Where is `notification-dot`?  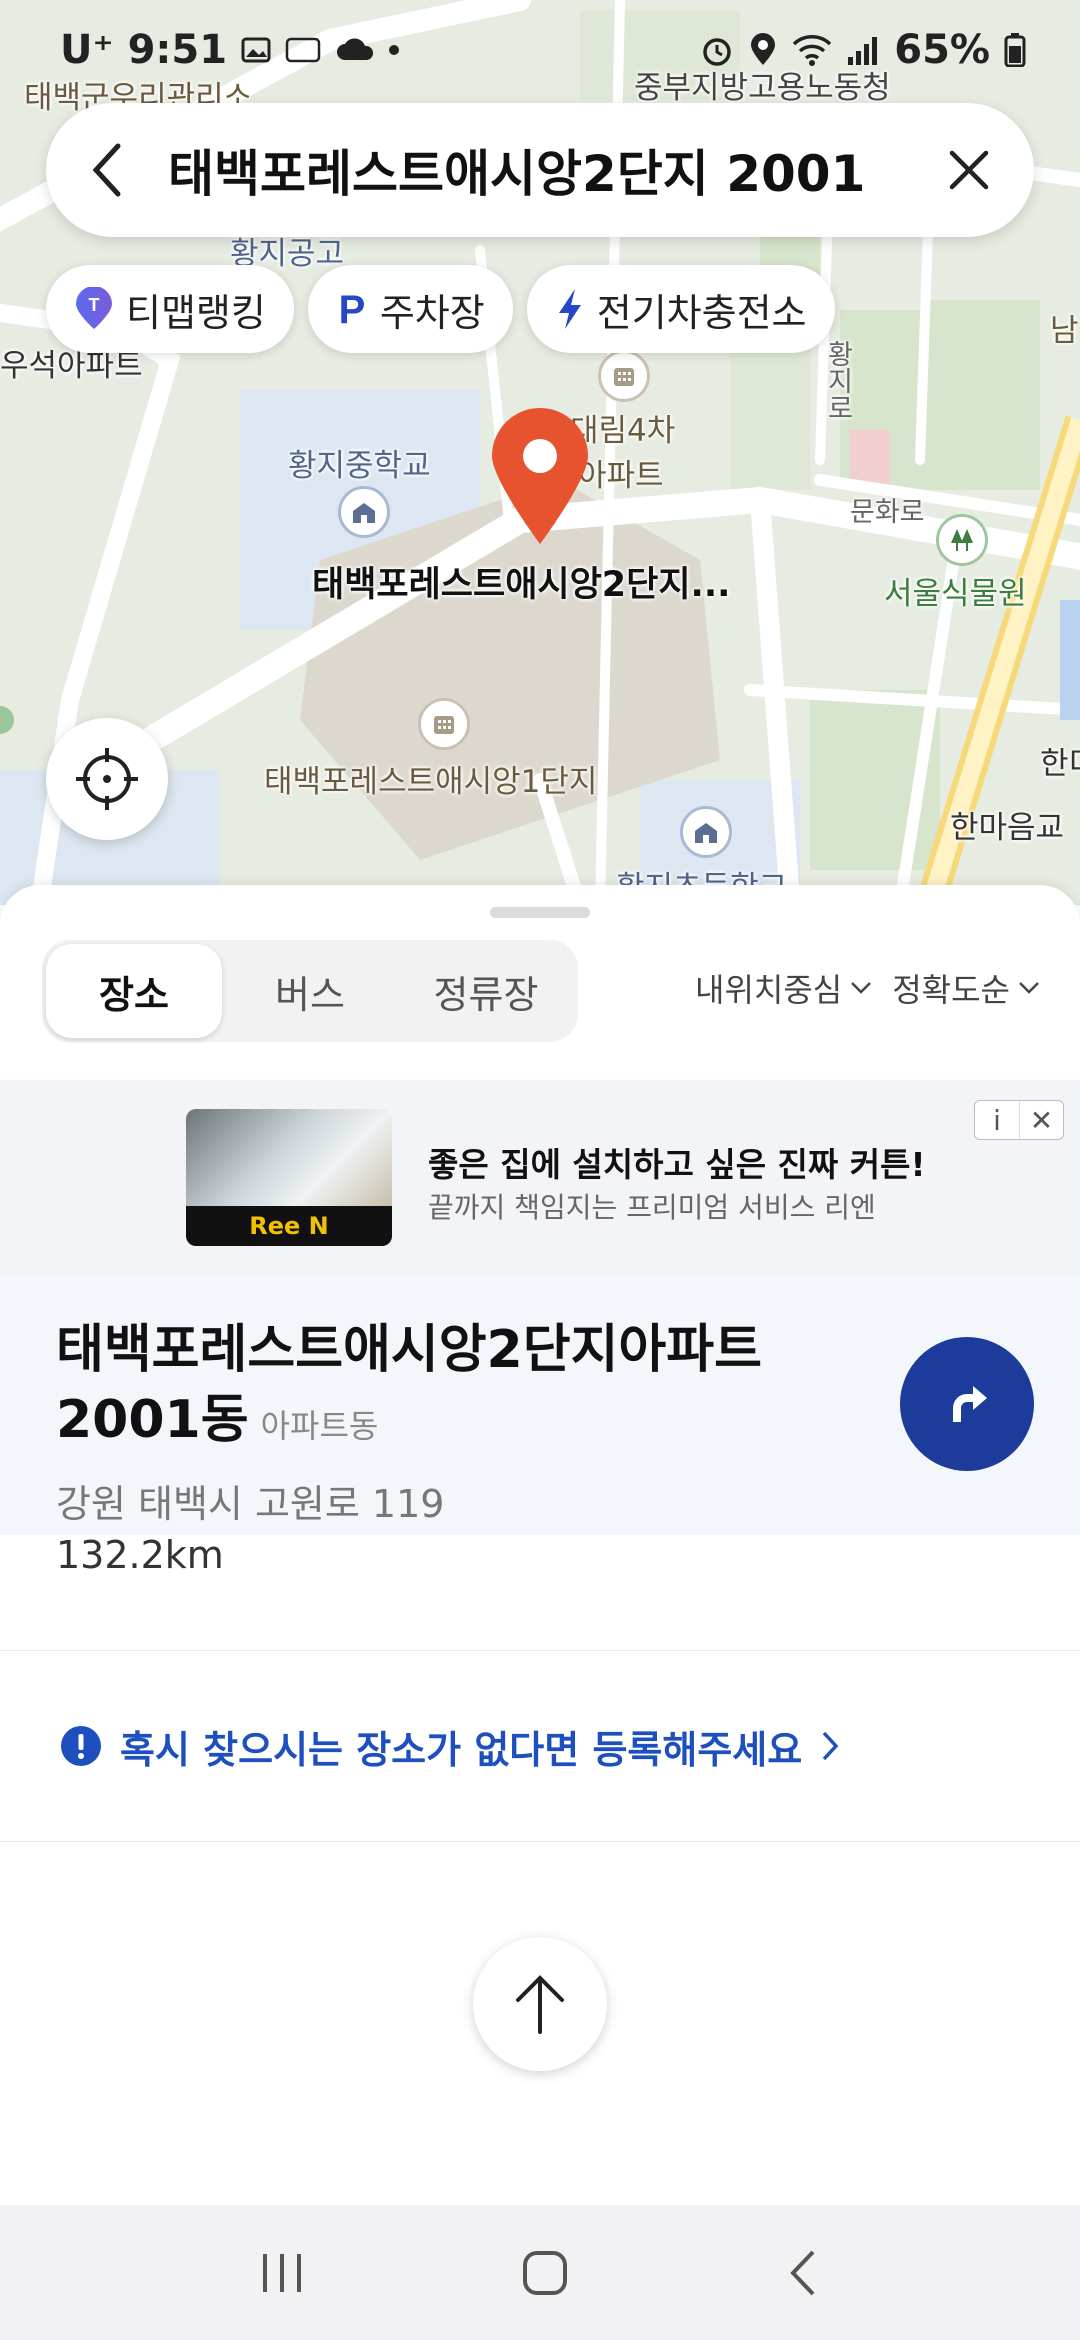 notification-dot is located at coordinates (394, 50).